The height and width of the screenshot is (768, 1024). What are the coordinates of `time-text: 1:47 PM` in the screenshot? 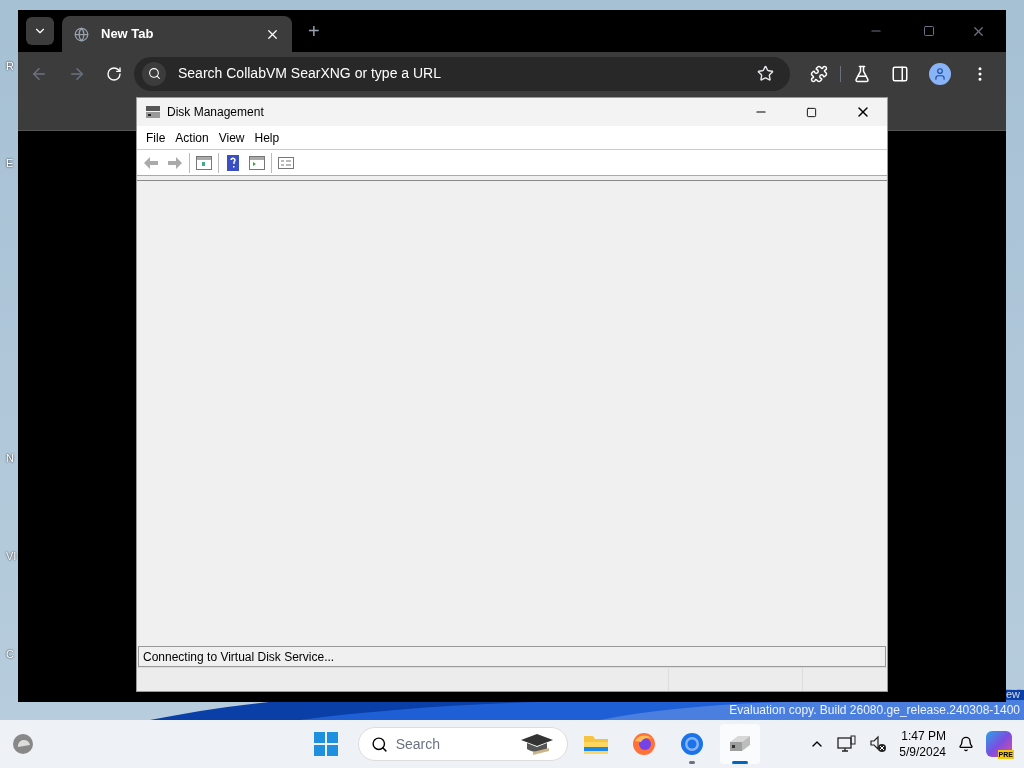 It's located at (923, 736).